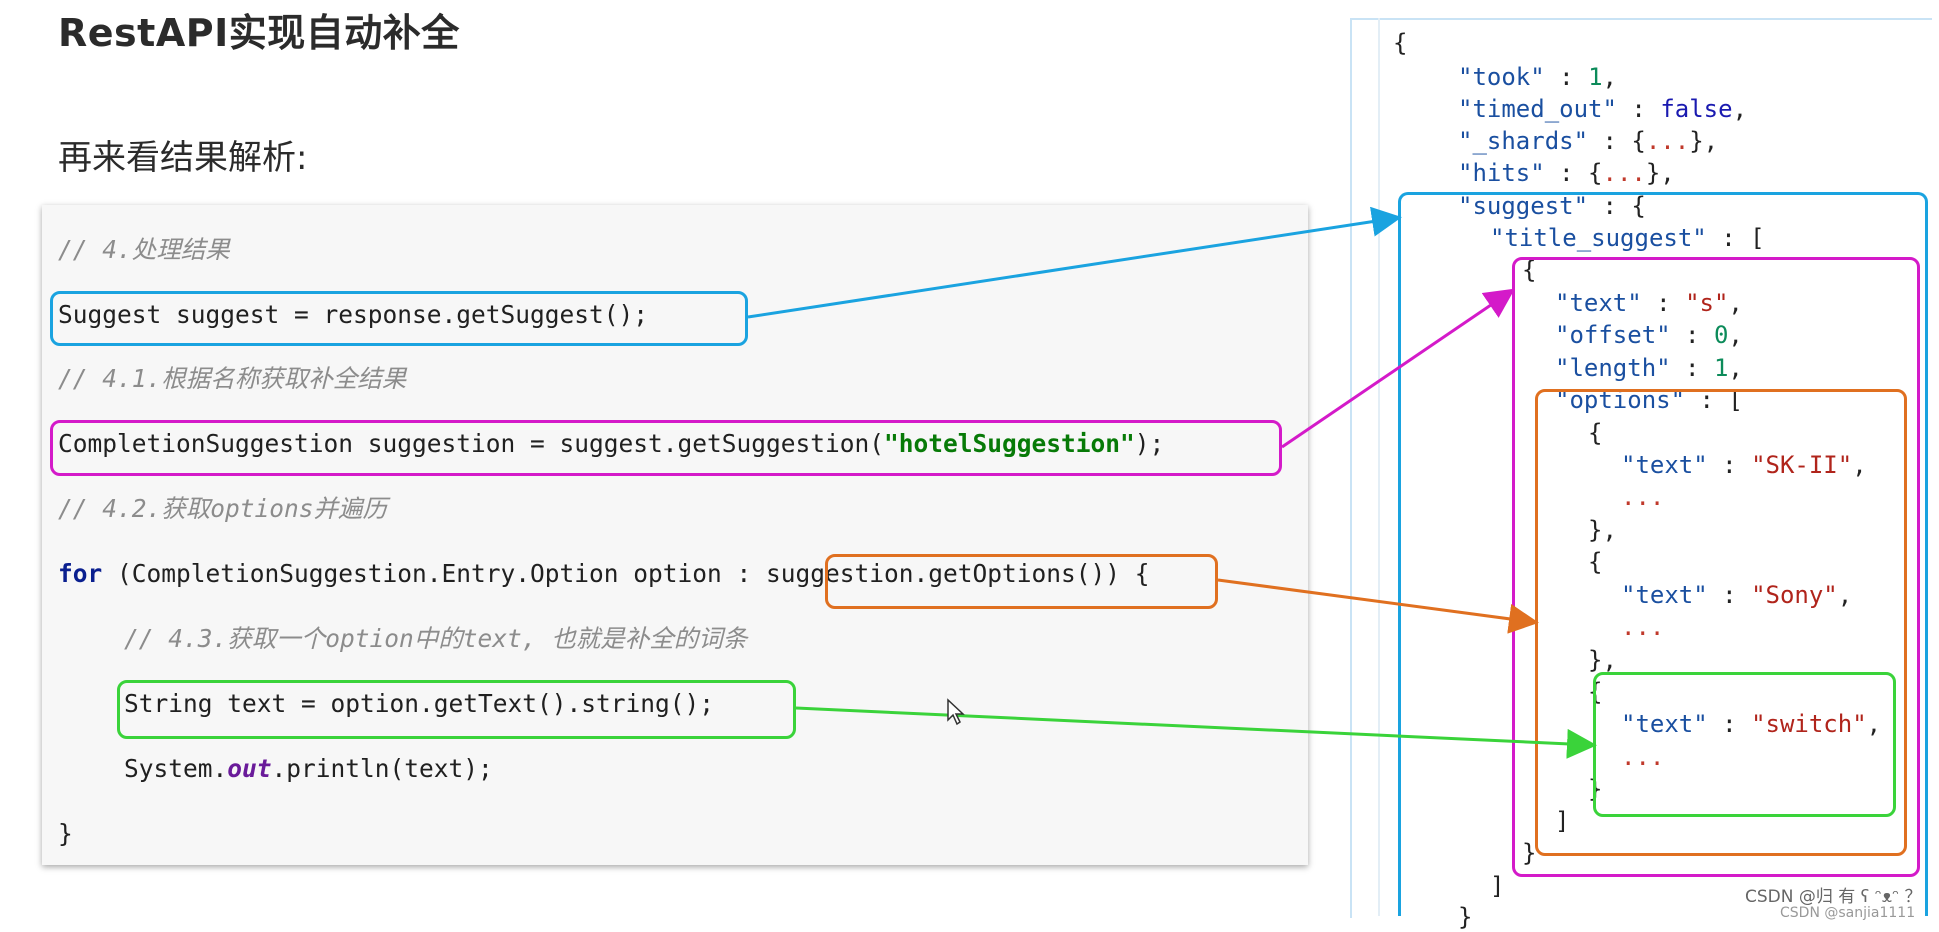  Describe the element at coordinates (1833, 897) in the screenshot. I see `watermark-text: CSDN @归 有 ʕ ᵔᴥᵔ ？` at that location.